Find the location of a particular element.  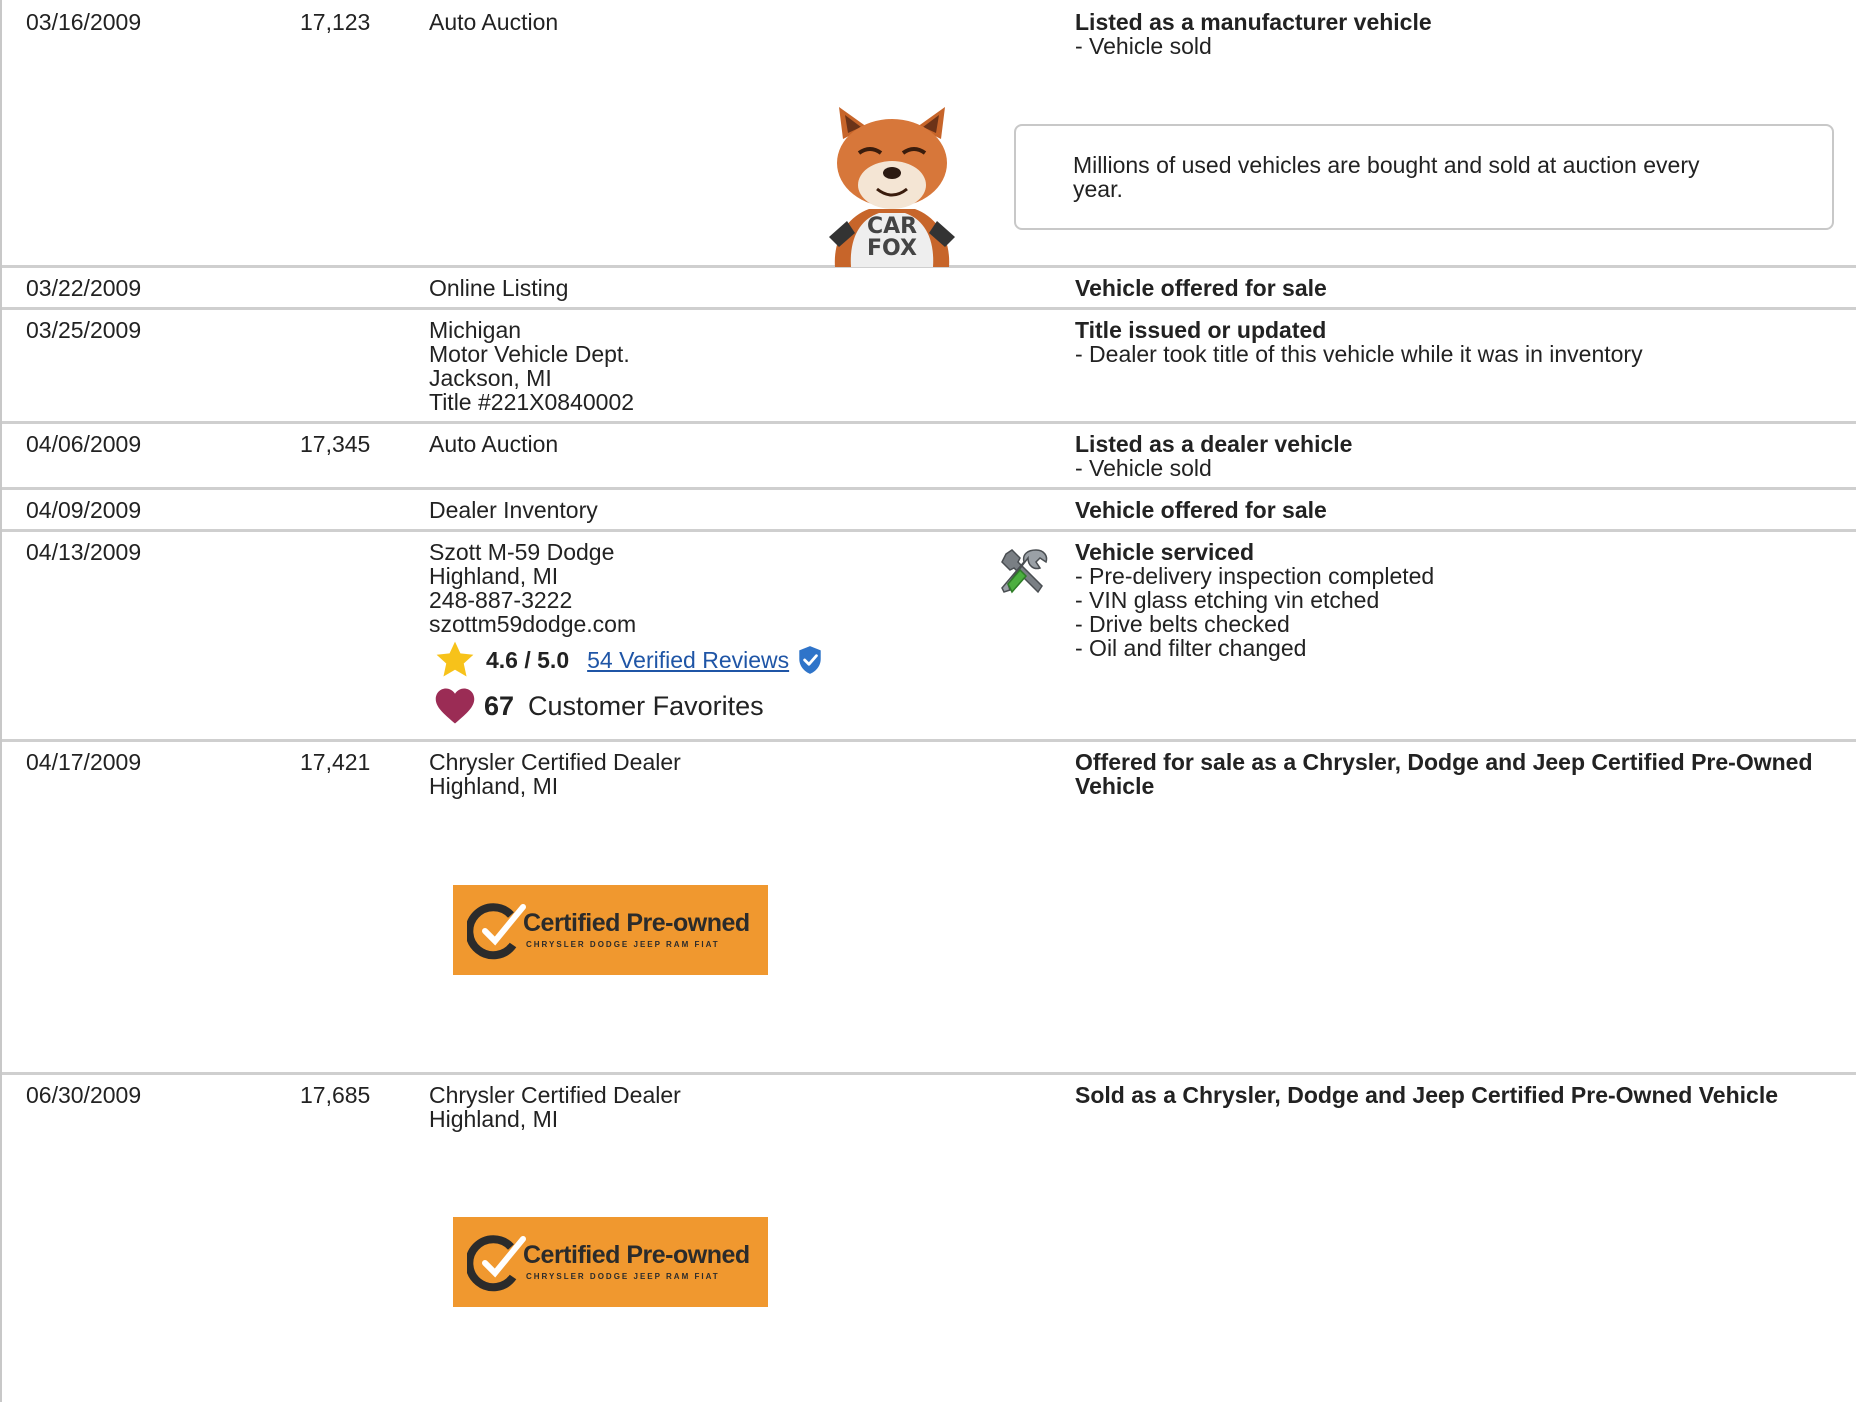

record-date: 06/30/2009 is located at coordinates (84, 1095).